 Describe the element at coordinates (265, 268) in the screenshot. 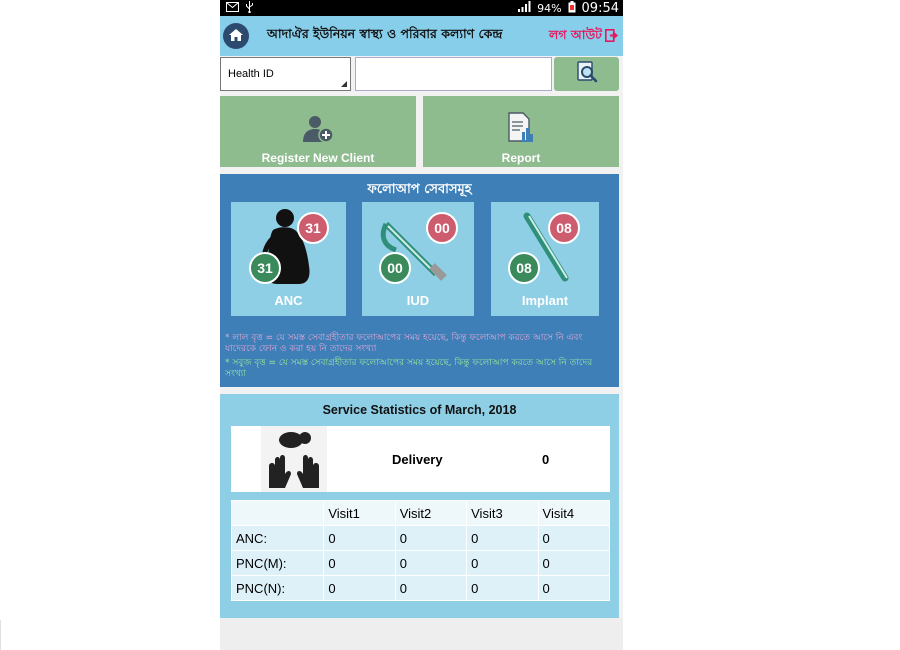

I see `anc-green-badge: 31` at that location.